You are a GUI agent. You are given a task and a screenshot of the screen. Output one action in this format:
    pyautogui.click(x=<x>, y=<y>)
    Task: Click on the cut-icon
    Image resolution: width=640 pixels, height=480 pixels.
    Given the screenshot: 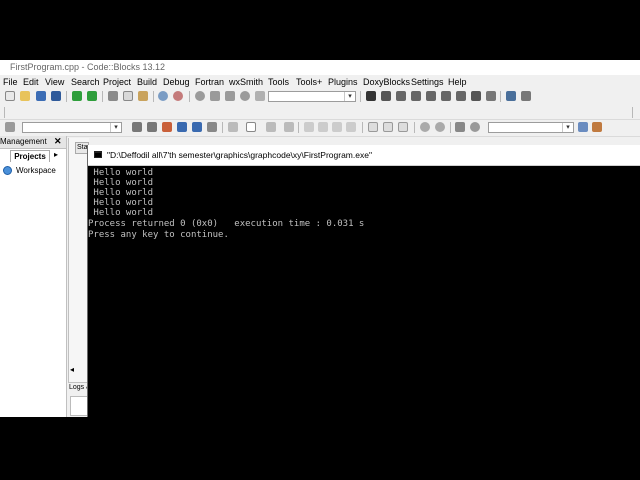 What is the action you would take?
    pyautogui.click(x=113, y=96)
    